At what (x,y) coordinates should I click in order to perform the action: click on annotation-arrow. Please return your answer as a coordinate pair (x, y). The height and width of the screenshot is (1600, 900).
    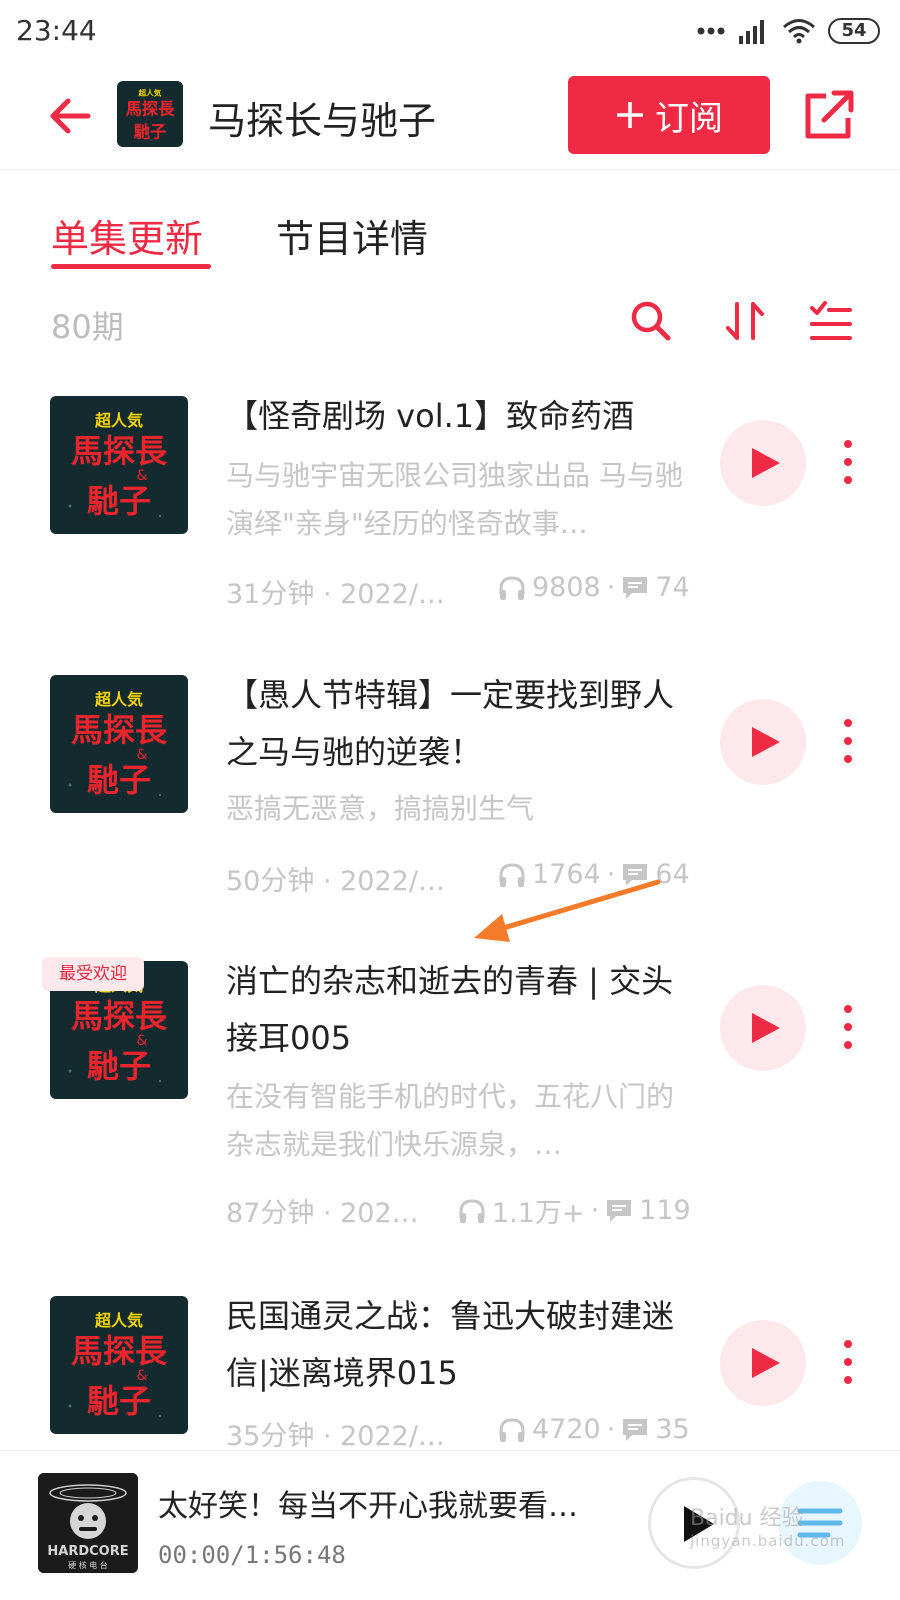
    Looking at the image, I should click on (567, 910).